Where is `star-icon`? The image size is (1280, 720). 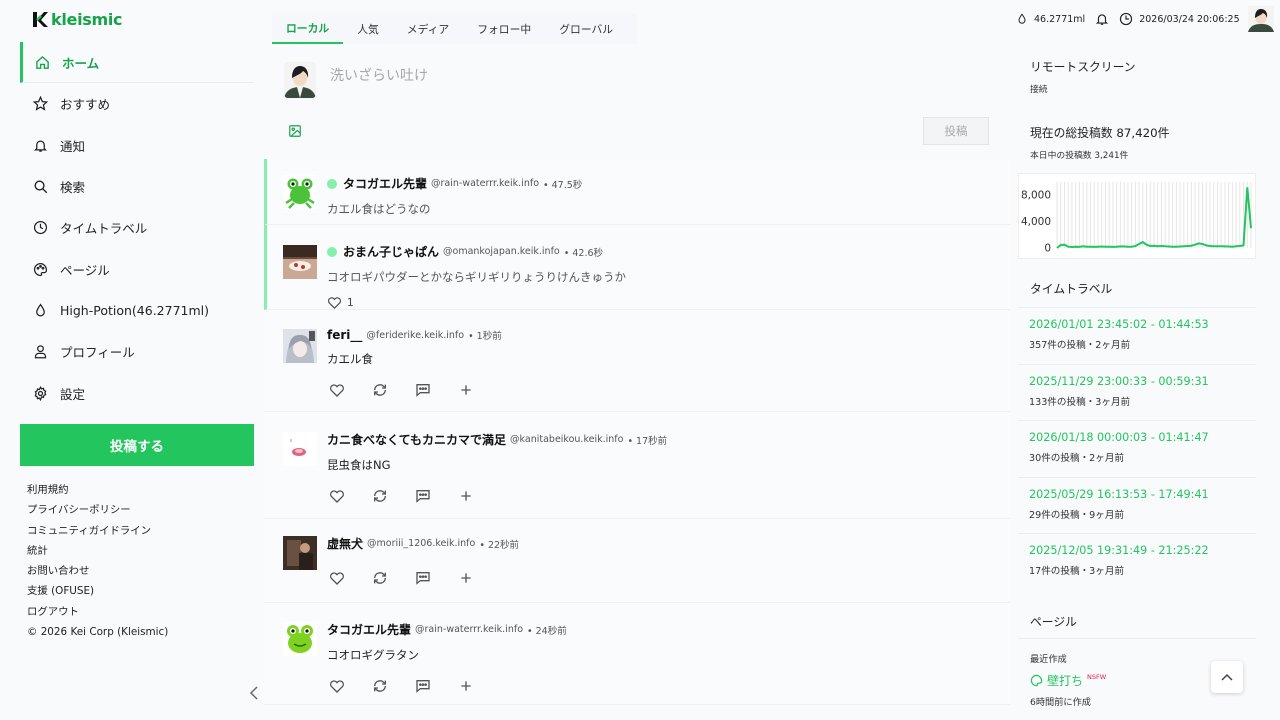
star-icon is located at coordinates (40, 103).